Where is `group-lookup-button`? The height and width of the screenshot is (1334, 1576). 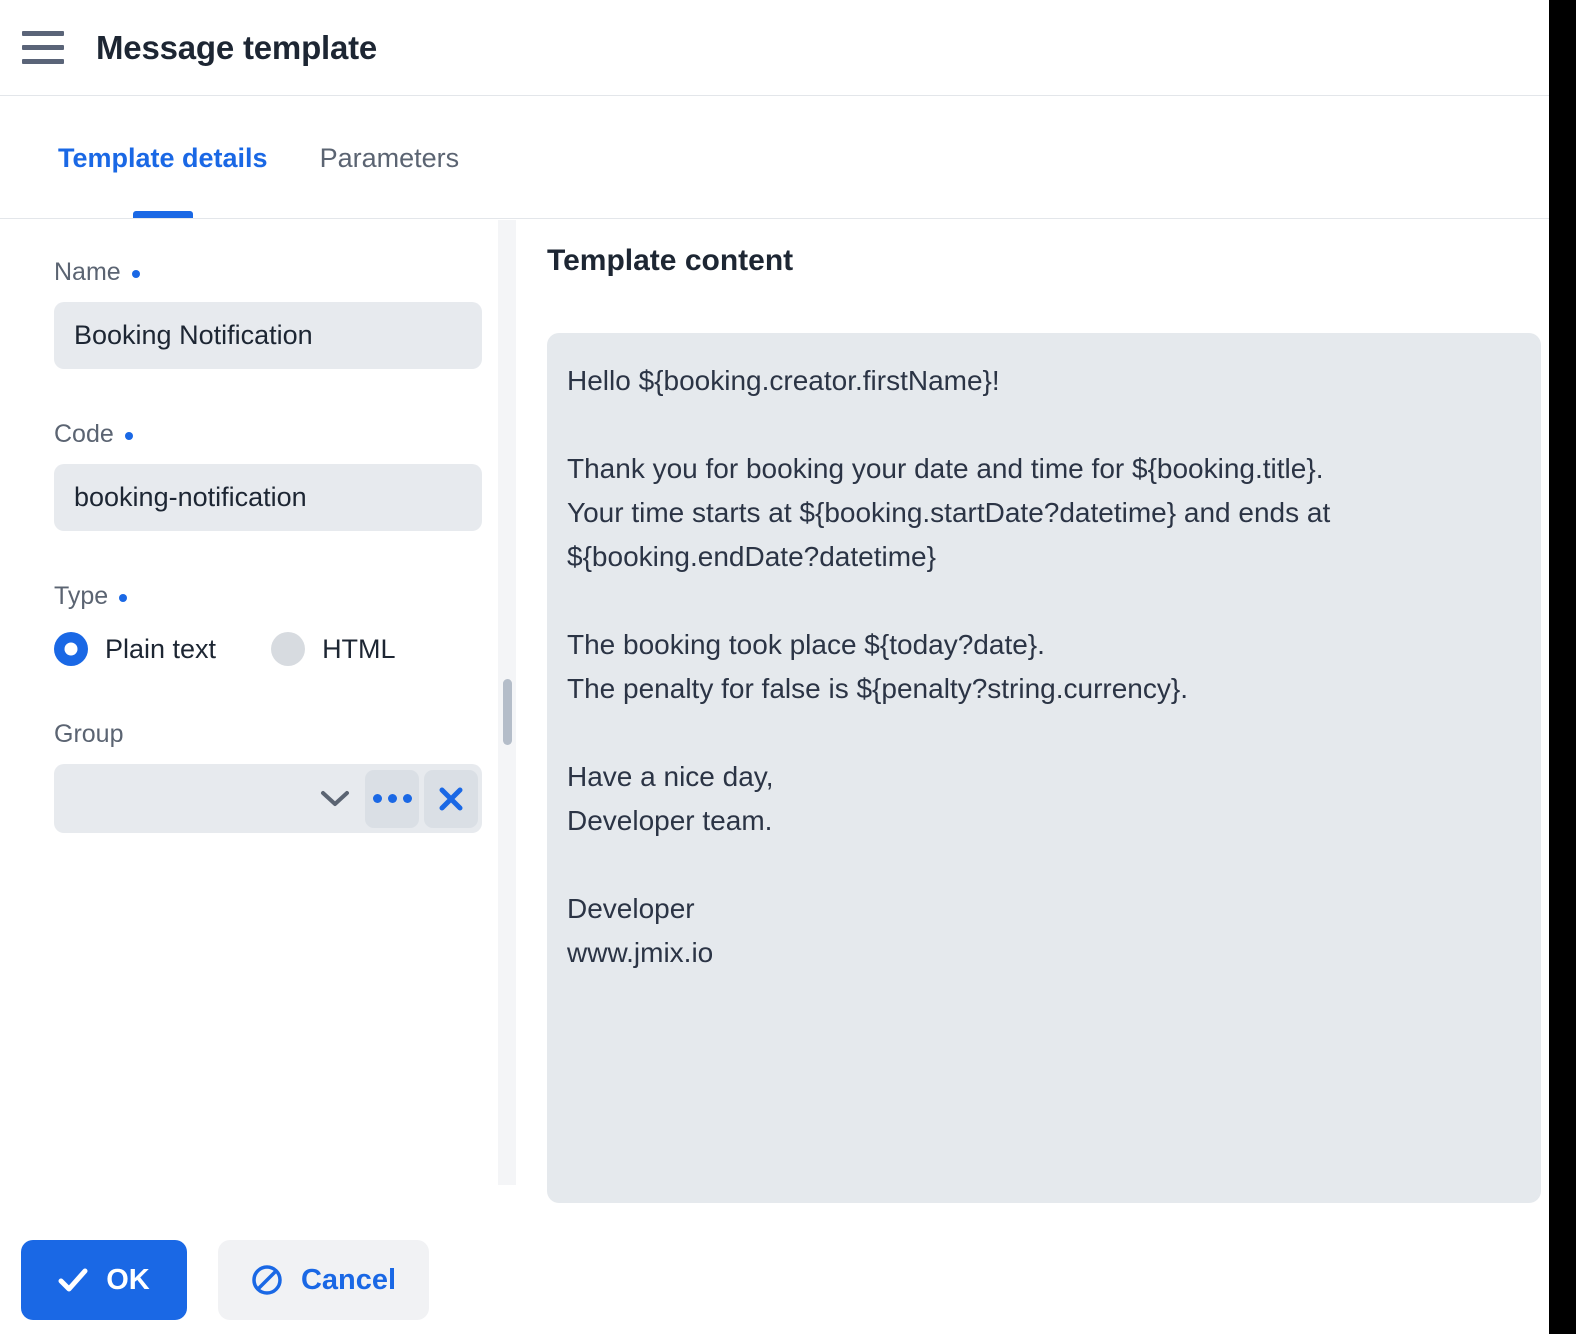 group-lookup-button is located at coordinates (392, 798).